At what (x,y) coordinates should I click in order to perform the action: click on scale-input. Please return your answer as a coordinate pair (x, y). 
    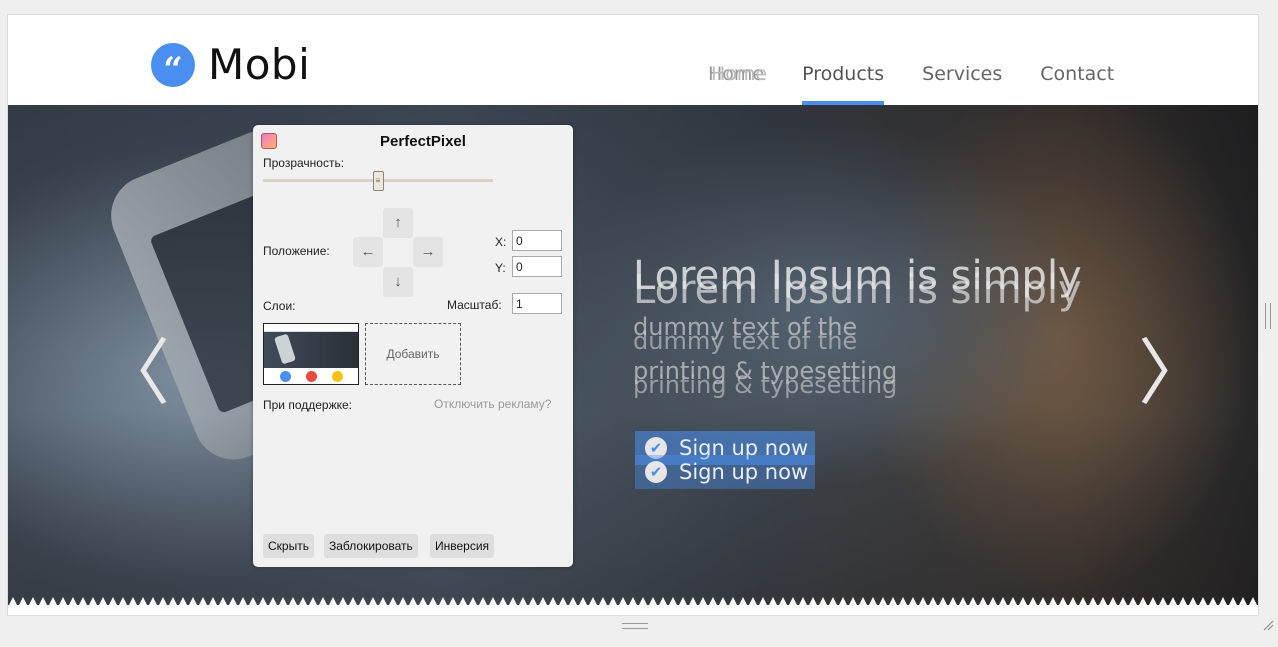
    Looking at the image, I should click on (537, 303).